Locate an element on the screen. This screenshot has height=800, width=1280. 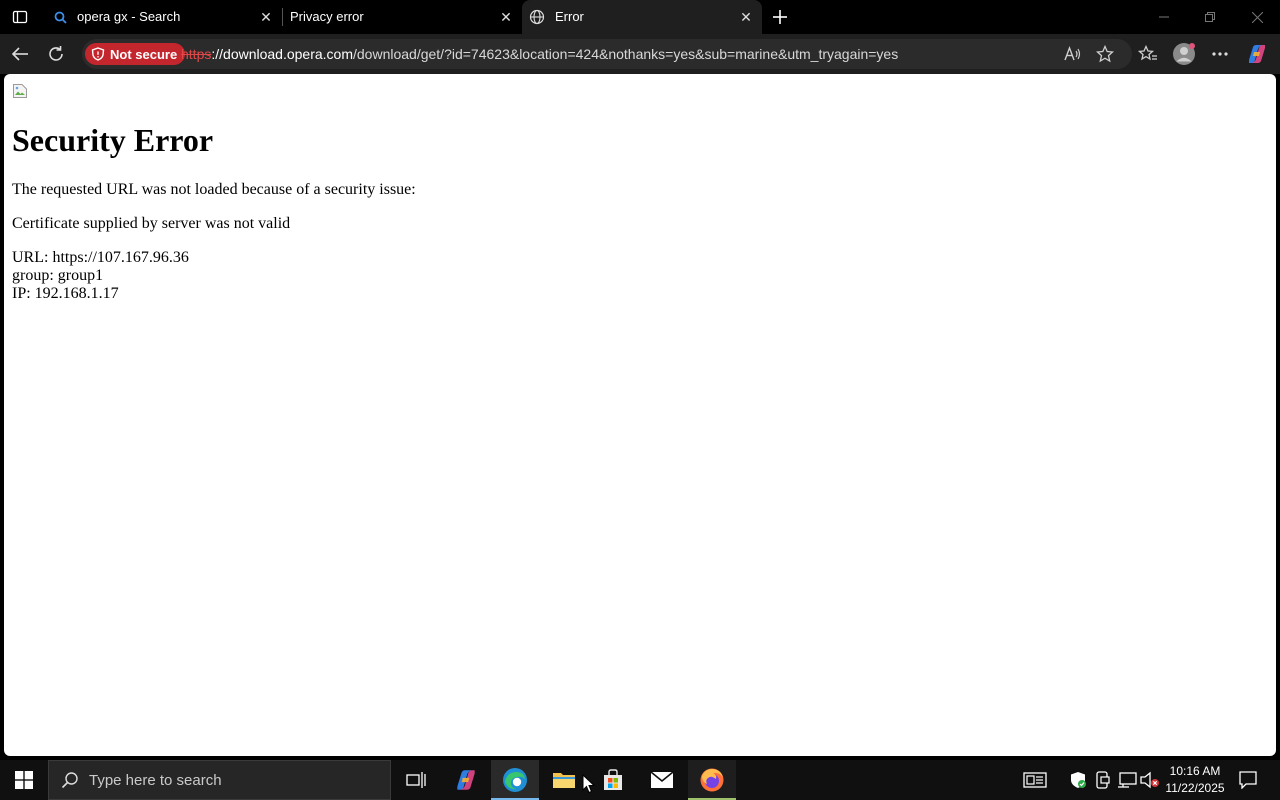
news-widget-button is located at coordinates (1035, 780).